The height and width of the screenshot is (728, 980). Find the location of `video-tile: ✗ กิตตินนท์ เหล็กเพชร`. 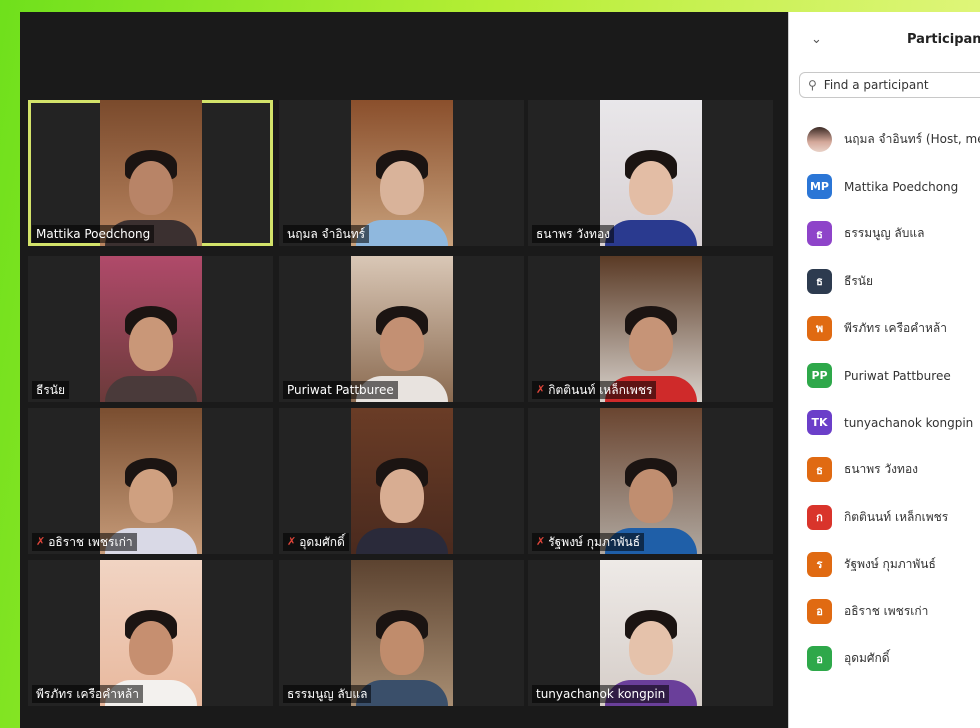

video-tile: ✗ กิตตินนท์ เหล็กเพชร is located at coordinates (650, 329).